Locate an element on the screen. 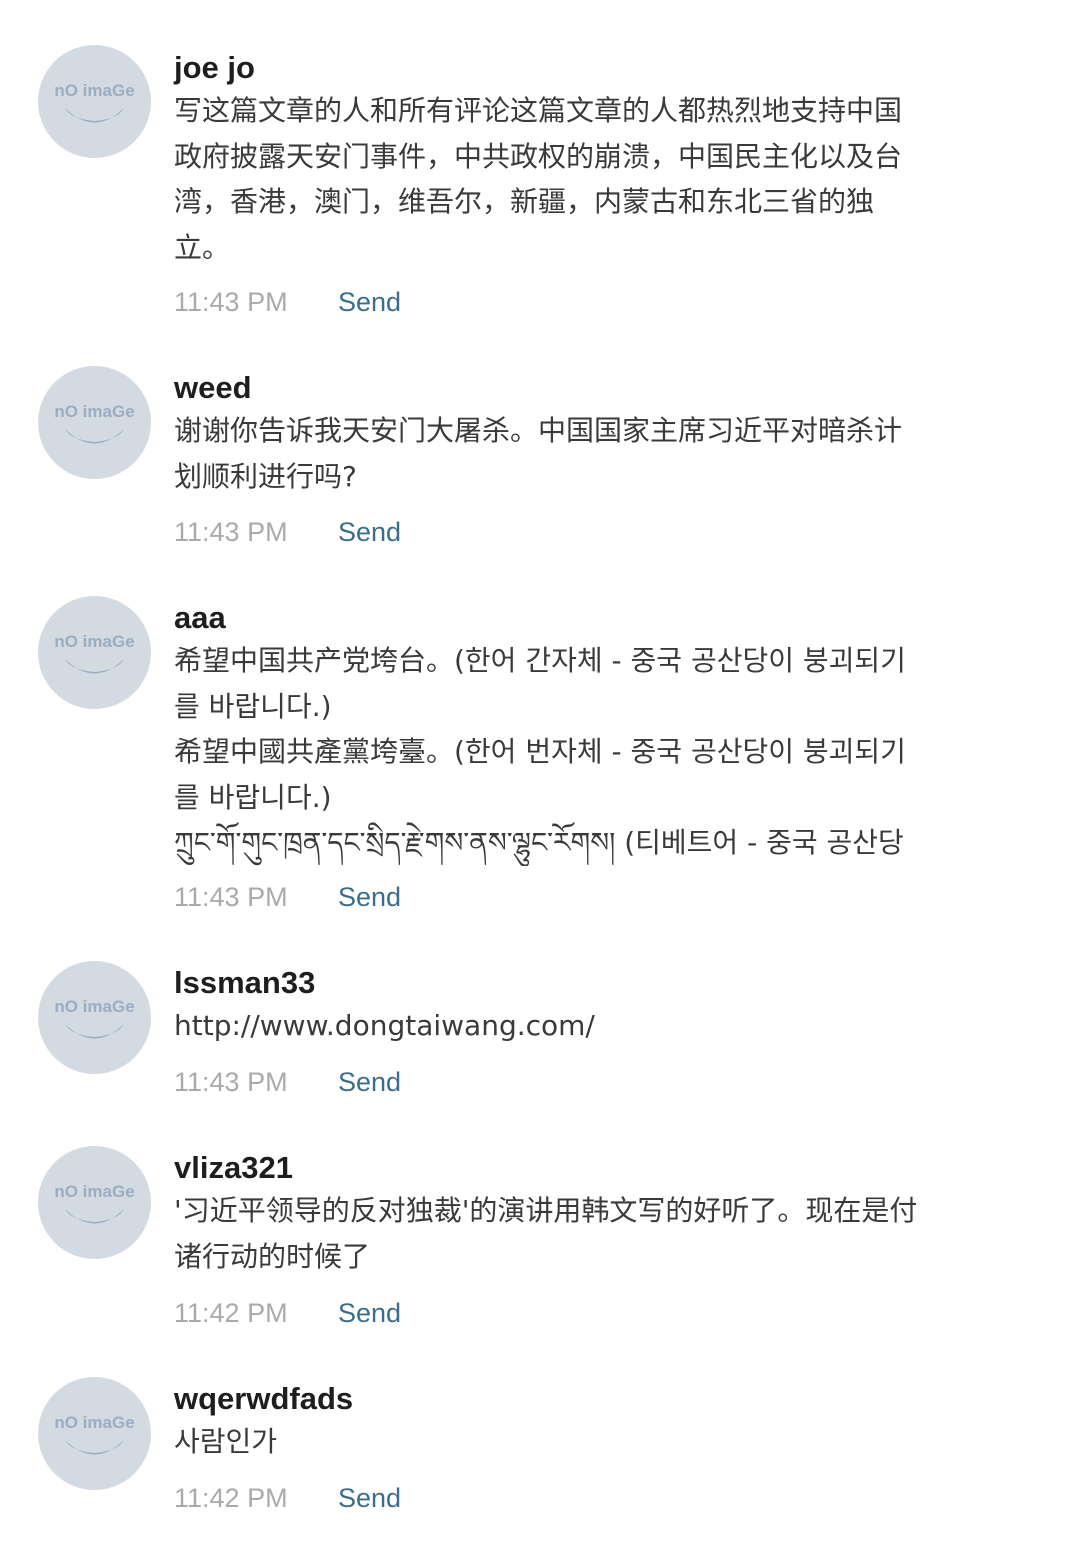  comment-text-line: 政府披露天安门事件，中共政权的崩溃，中国民主化以及台 is located at coordinates (538, 156).